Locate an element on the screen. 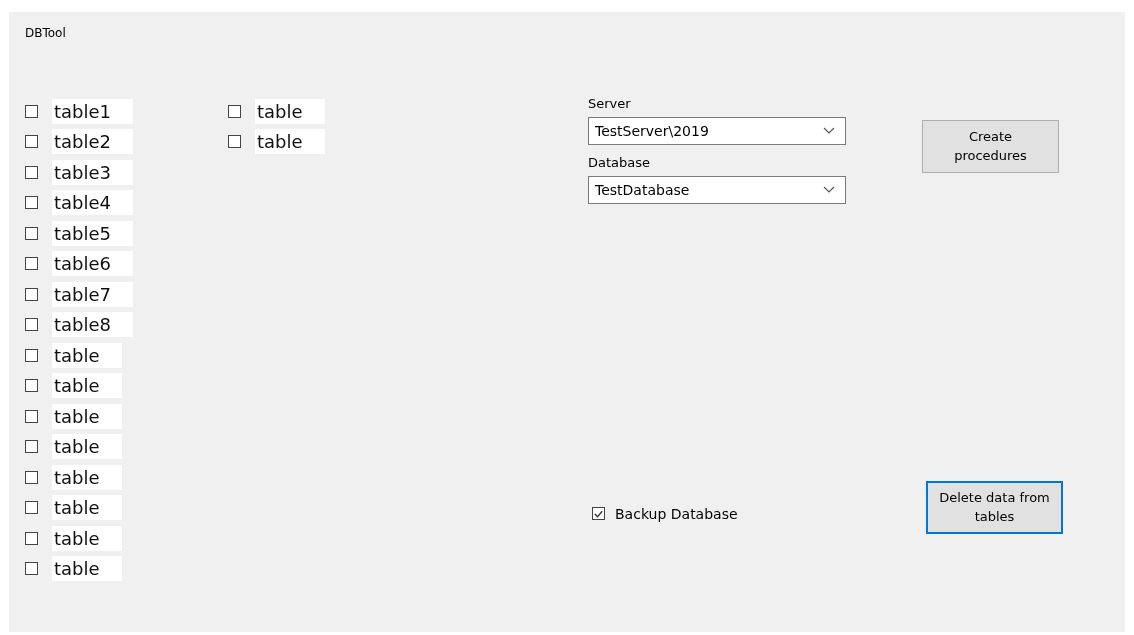  table-label: table3 is located at coordinates (93, 172).